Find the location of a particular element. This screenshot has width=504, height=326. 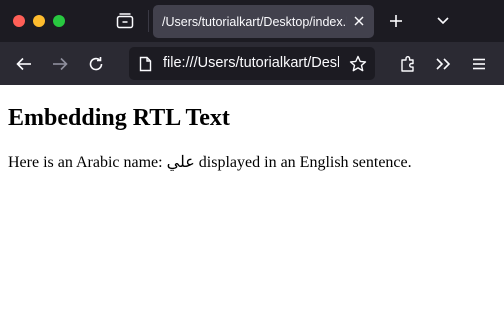

tab-overview-button is located at coordinates (125, 21).